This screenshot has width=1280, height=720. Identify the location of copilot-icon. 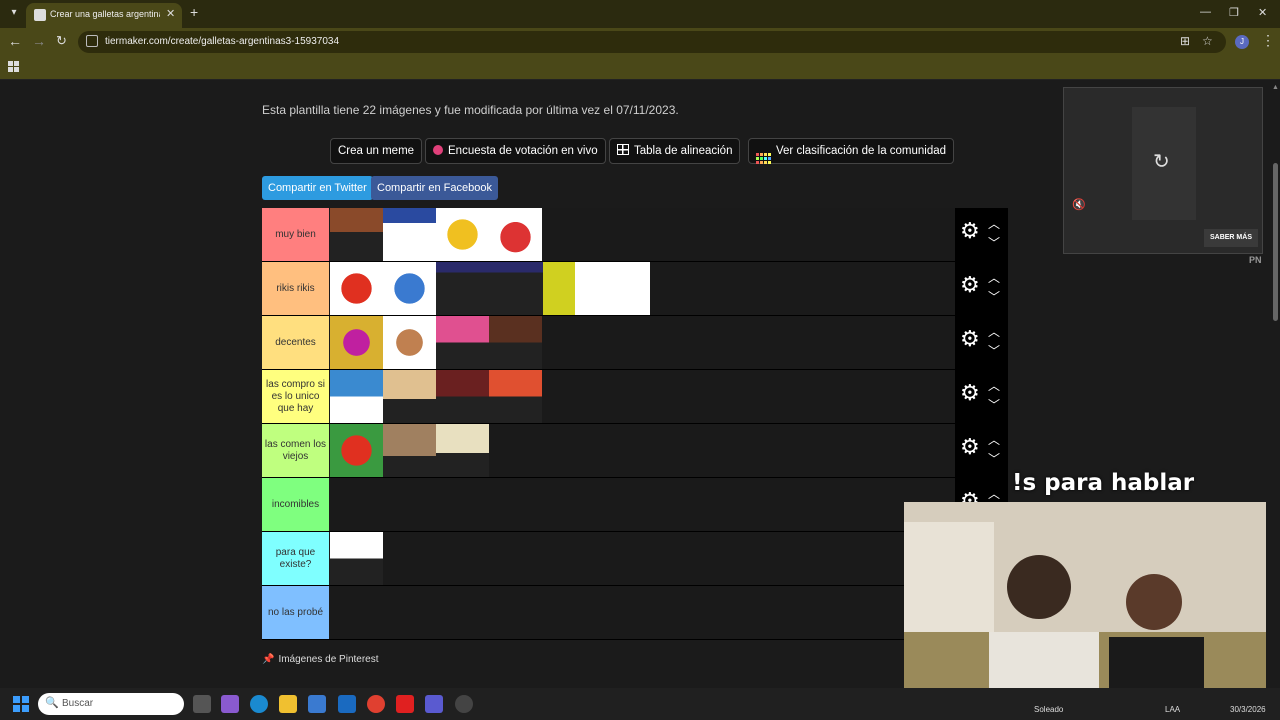
(230, 704).